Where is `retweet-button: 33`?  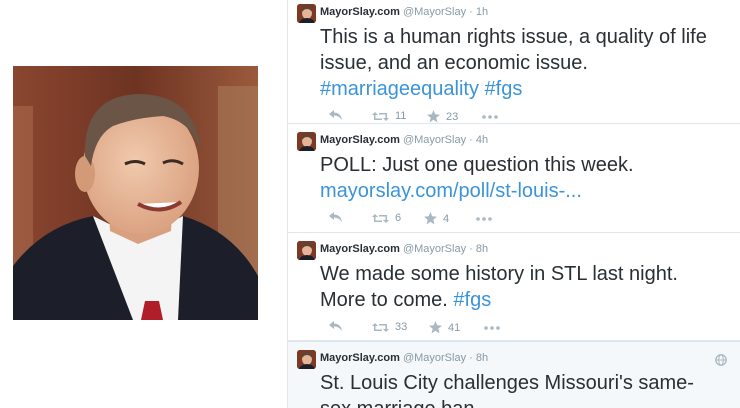 retweet-button: 33 is located at coordinates (389, 327).